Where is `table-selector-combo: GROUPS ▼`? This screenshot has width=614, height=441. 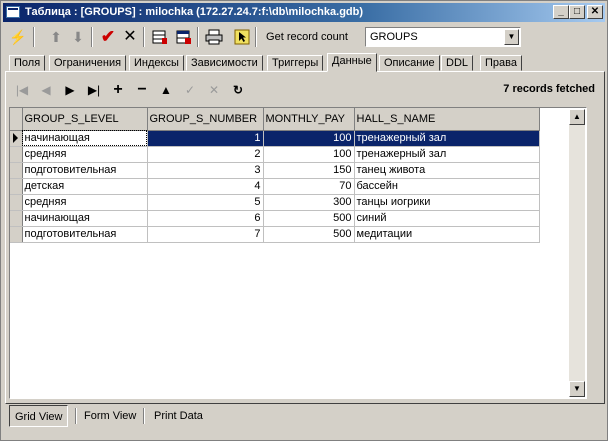 table-selector-combo: GROUPS ▼ is located at coordinates (443, 37).